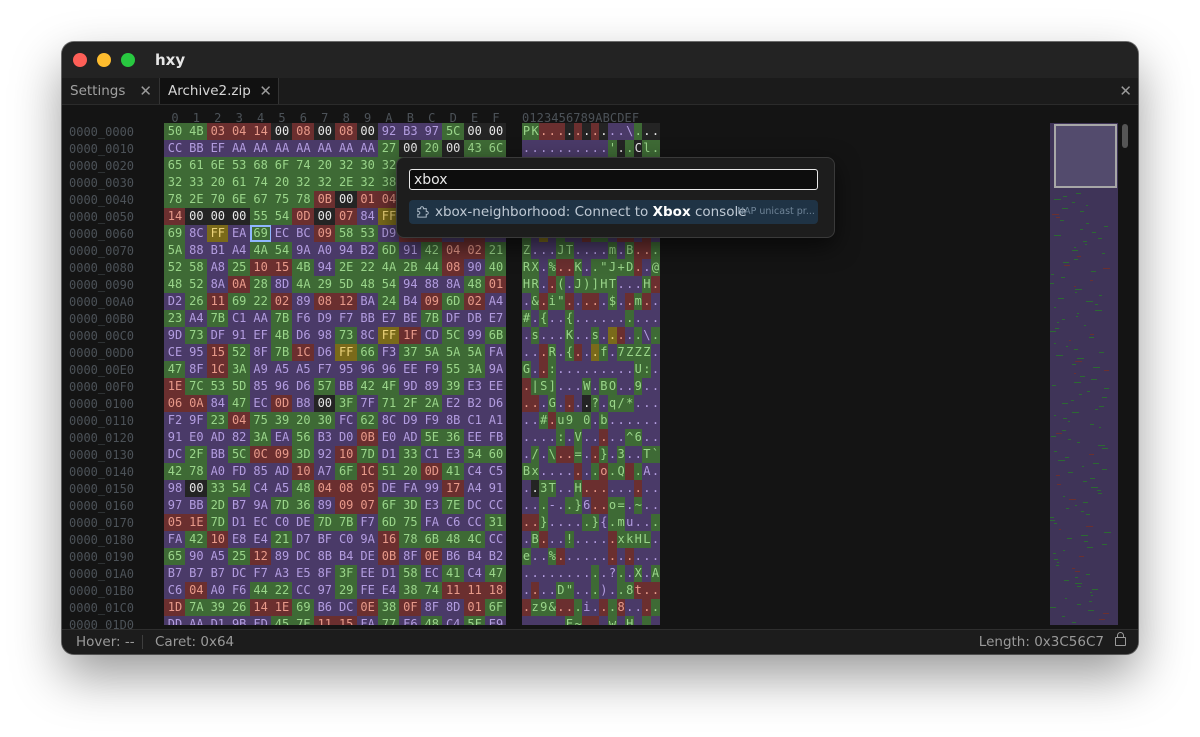 This screenshot has height=737, width=1200. I want to click on hex-byte: B4, so click(410, 301).